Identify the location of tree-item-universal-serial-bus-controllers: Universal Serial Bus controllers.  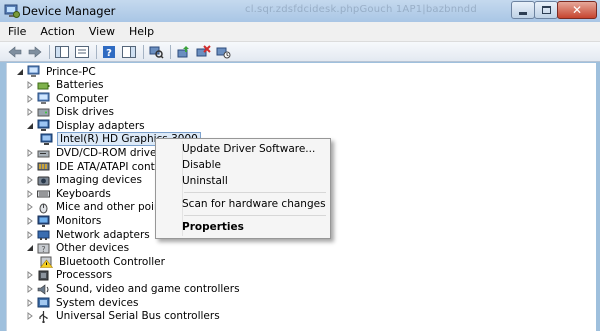
(123, 316).